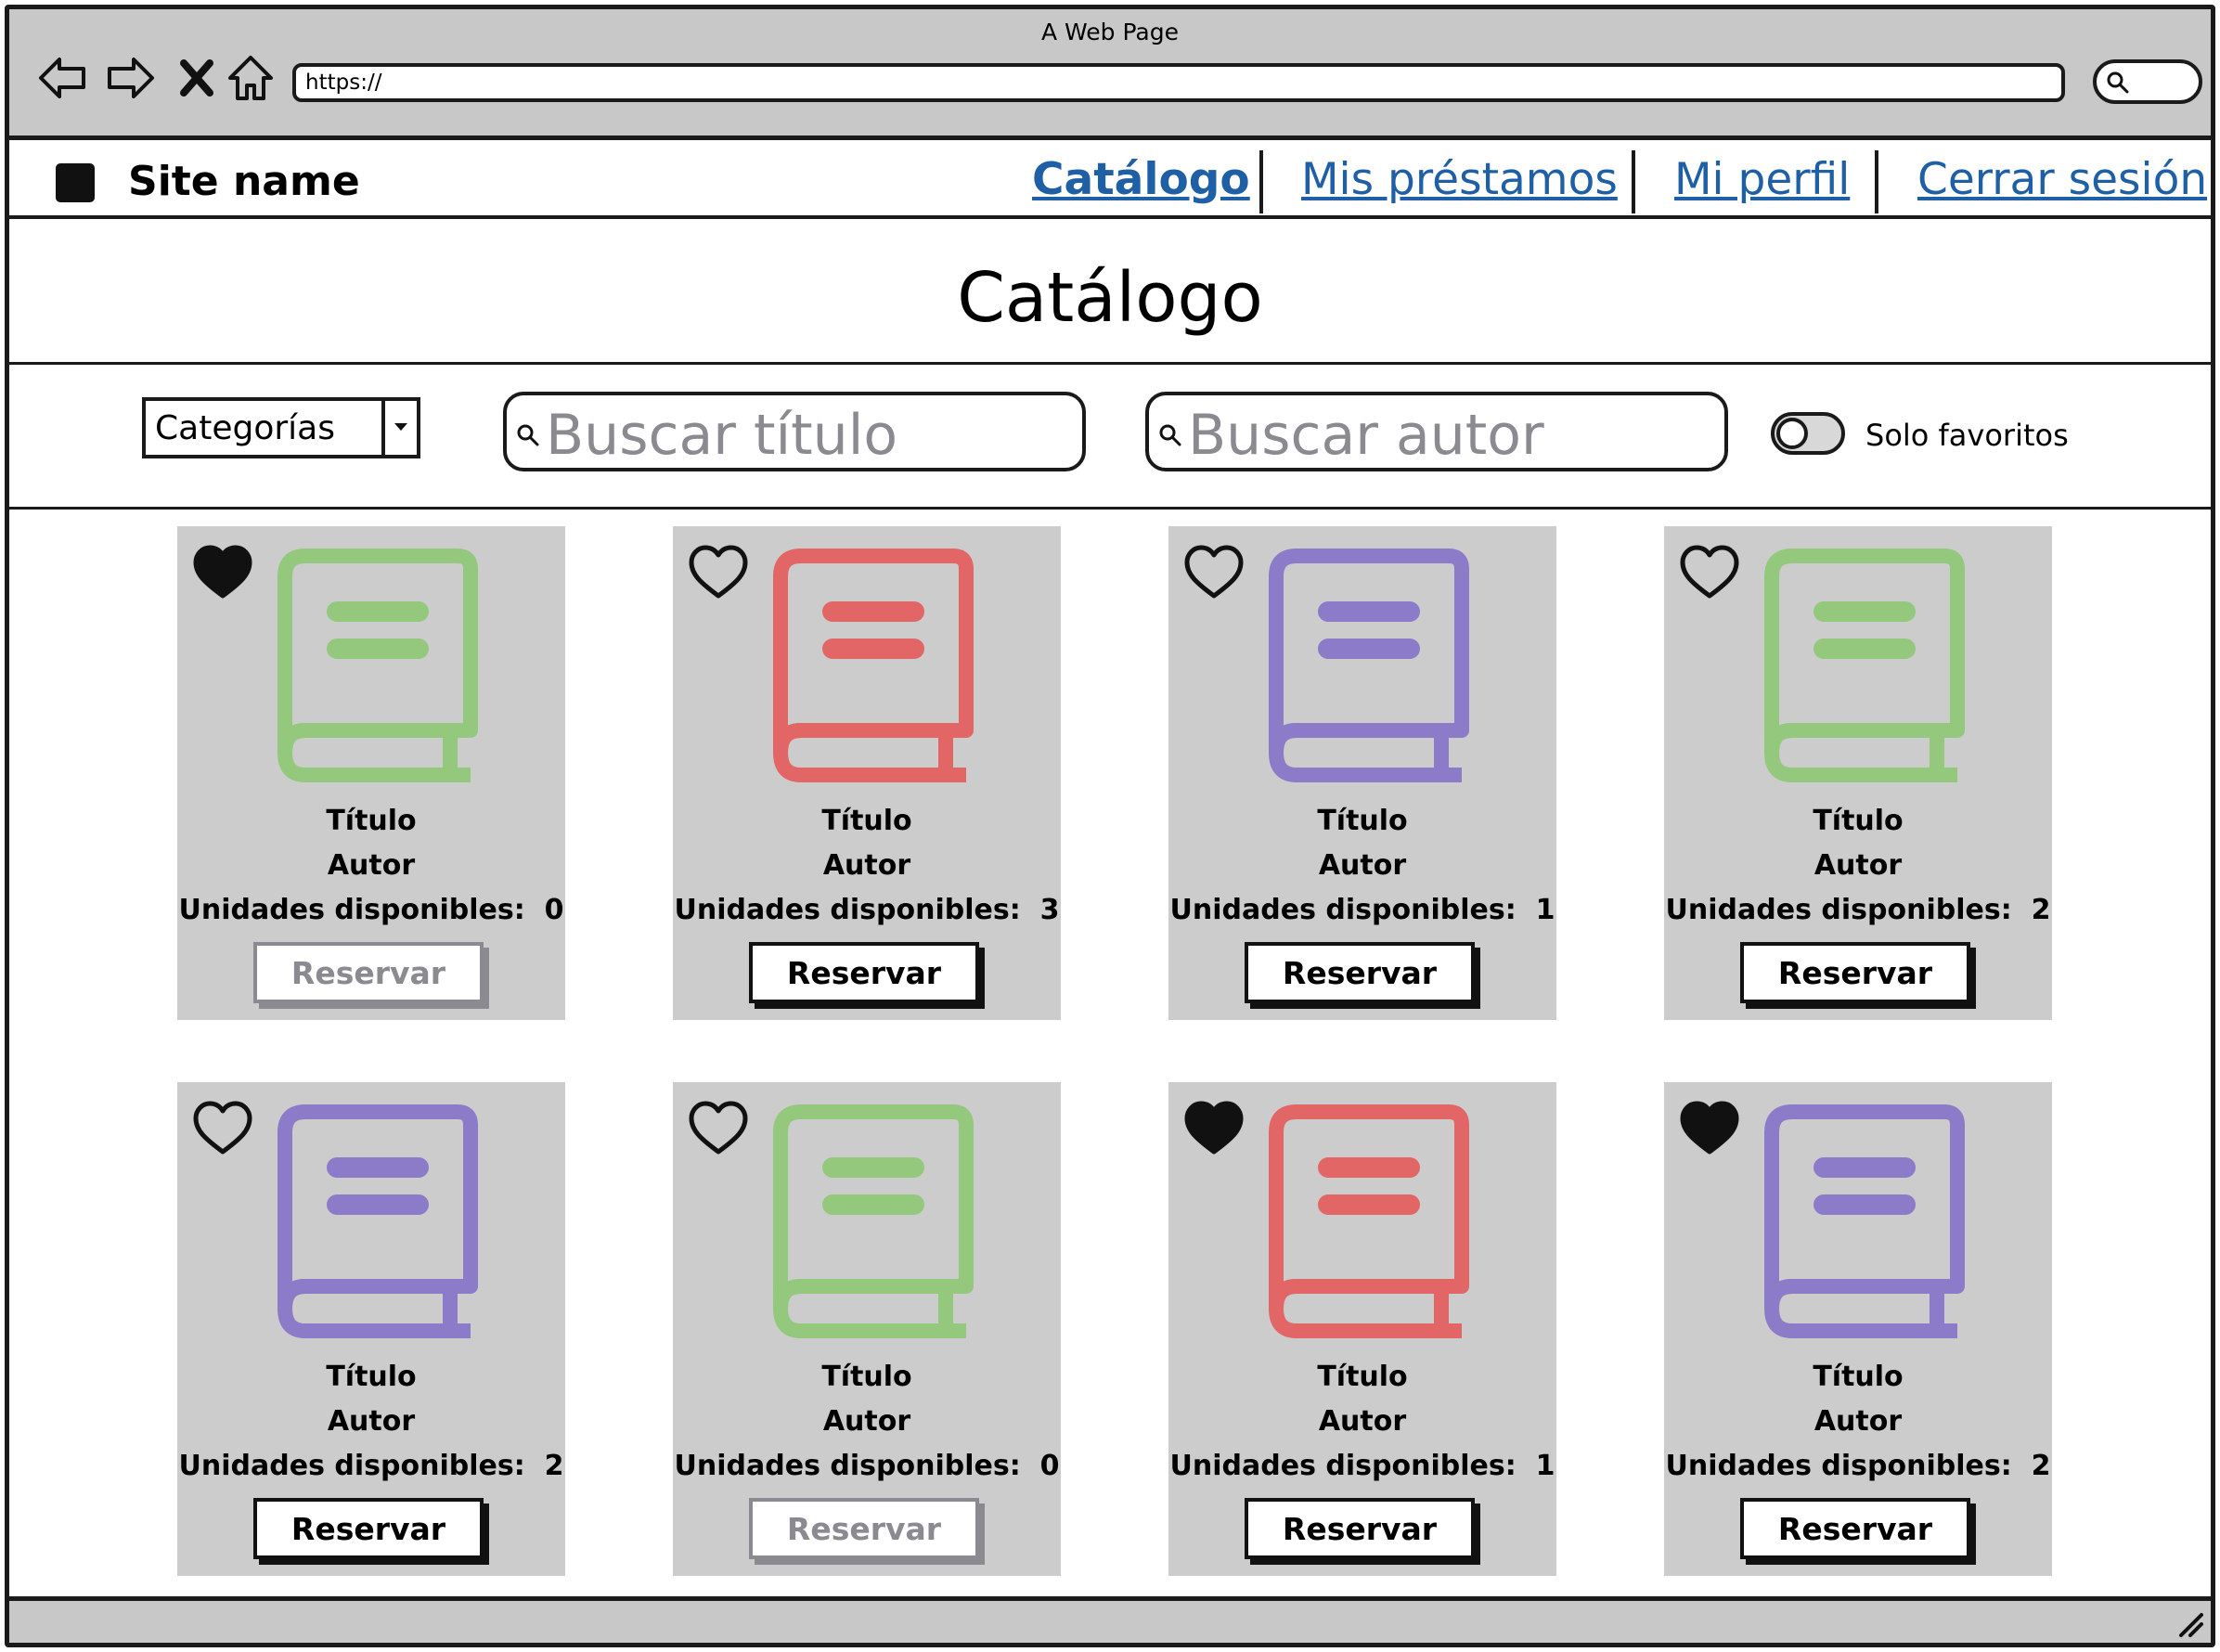 The height and width of the screenshot is (1652, 2220). Describe the element at coordinates (1366, 435) in the screenshot. I see `author-search-placeholder: Buscar autor` at that location.